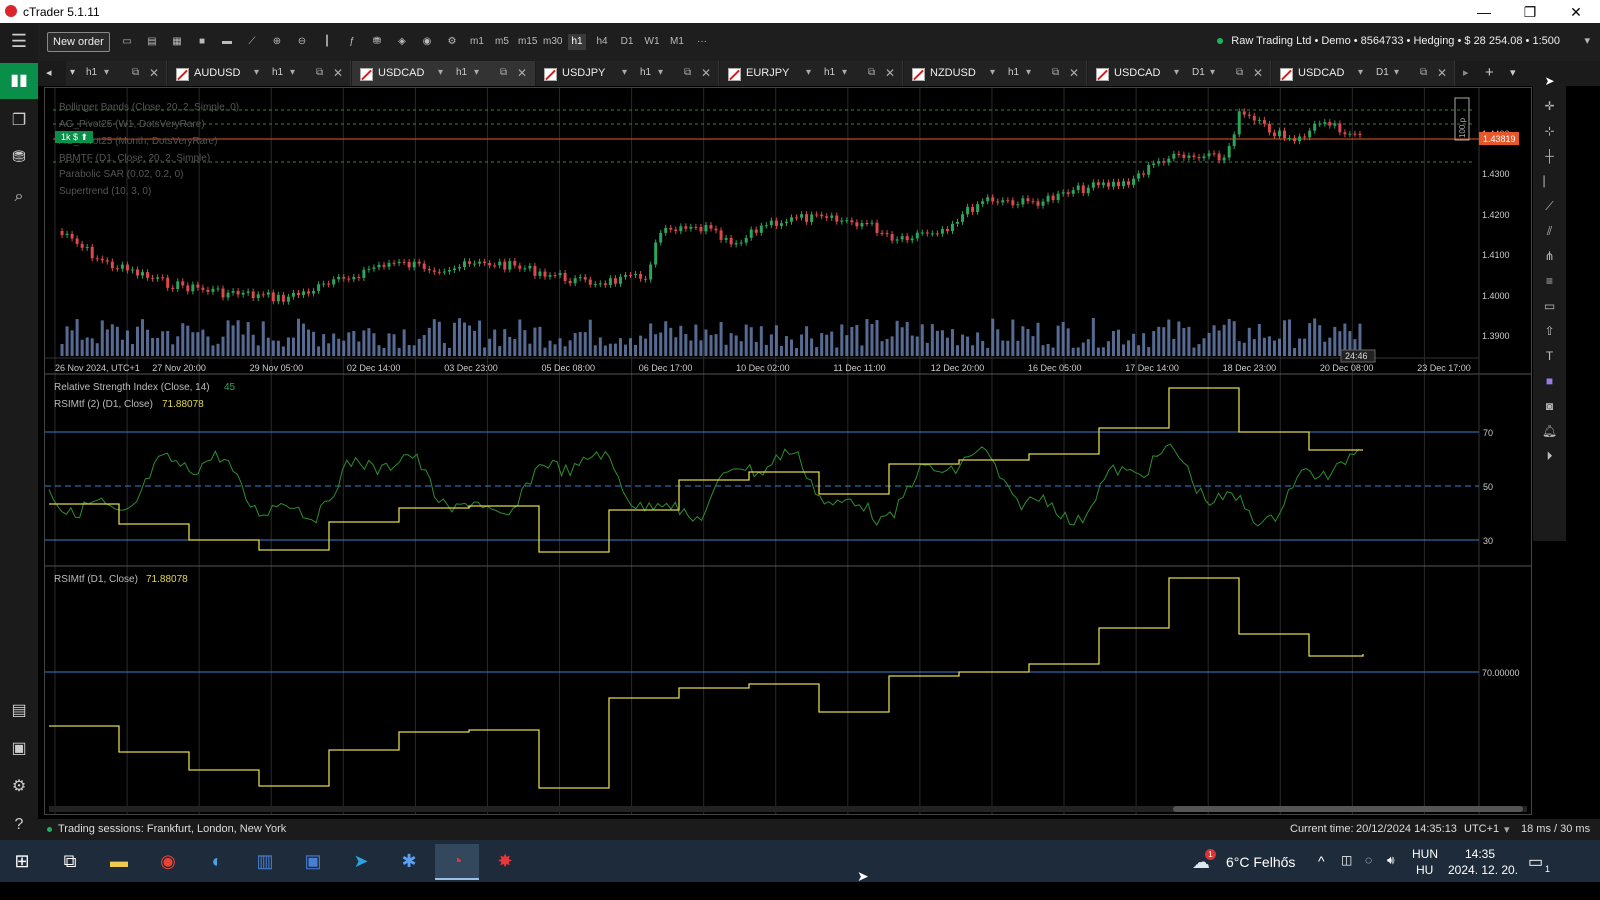 This screenshot has width=1600, height=900. What do you see at coordinates (1549, 306) in the screenshot?
I see `rectangle-icon: ▭` at bounding box center [1549, 306].